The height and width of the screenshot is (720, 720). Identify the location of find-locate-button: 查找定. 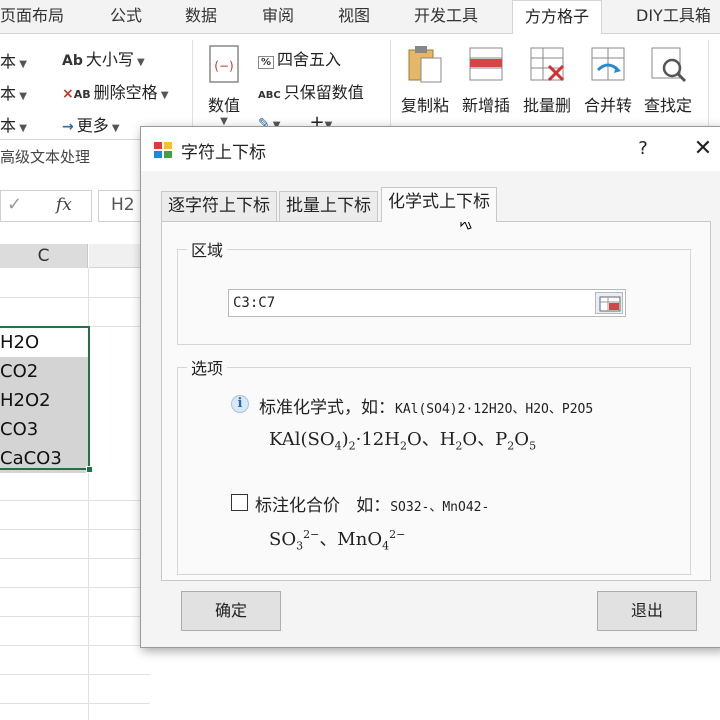
(668, 79).